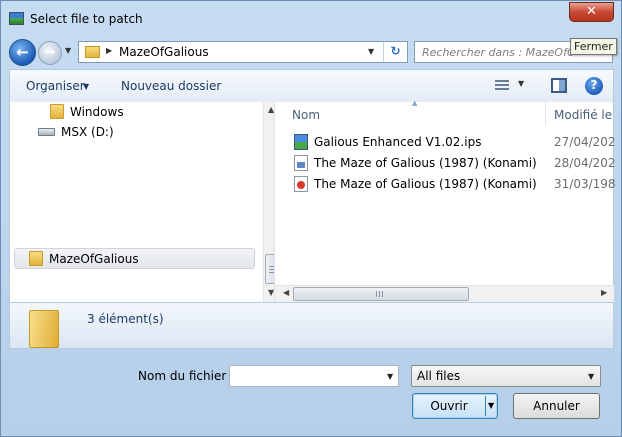  Describe the element at coordinates (591, 12) in the screenshot. I see `close-button: ✕` at that location.